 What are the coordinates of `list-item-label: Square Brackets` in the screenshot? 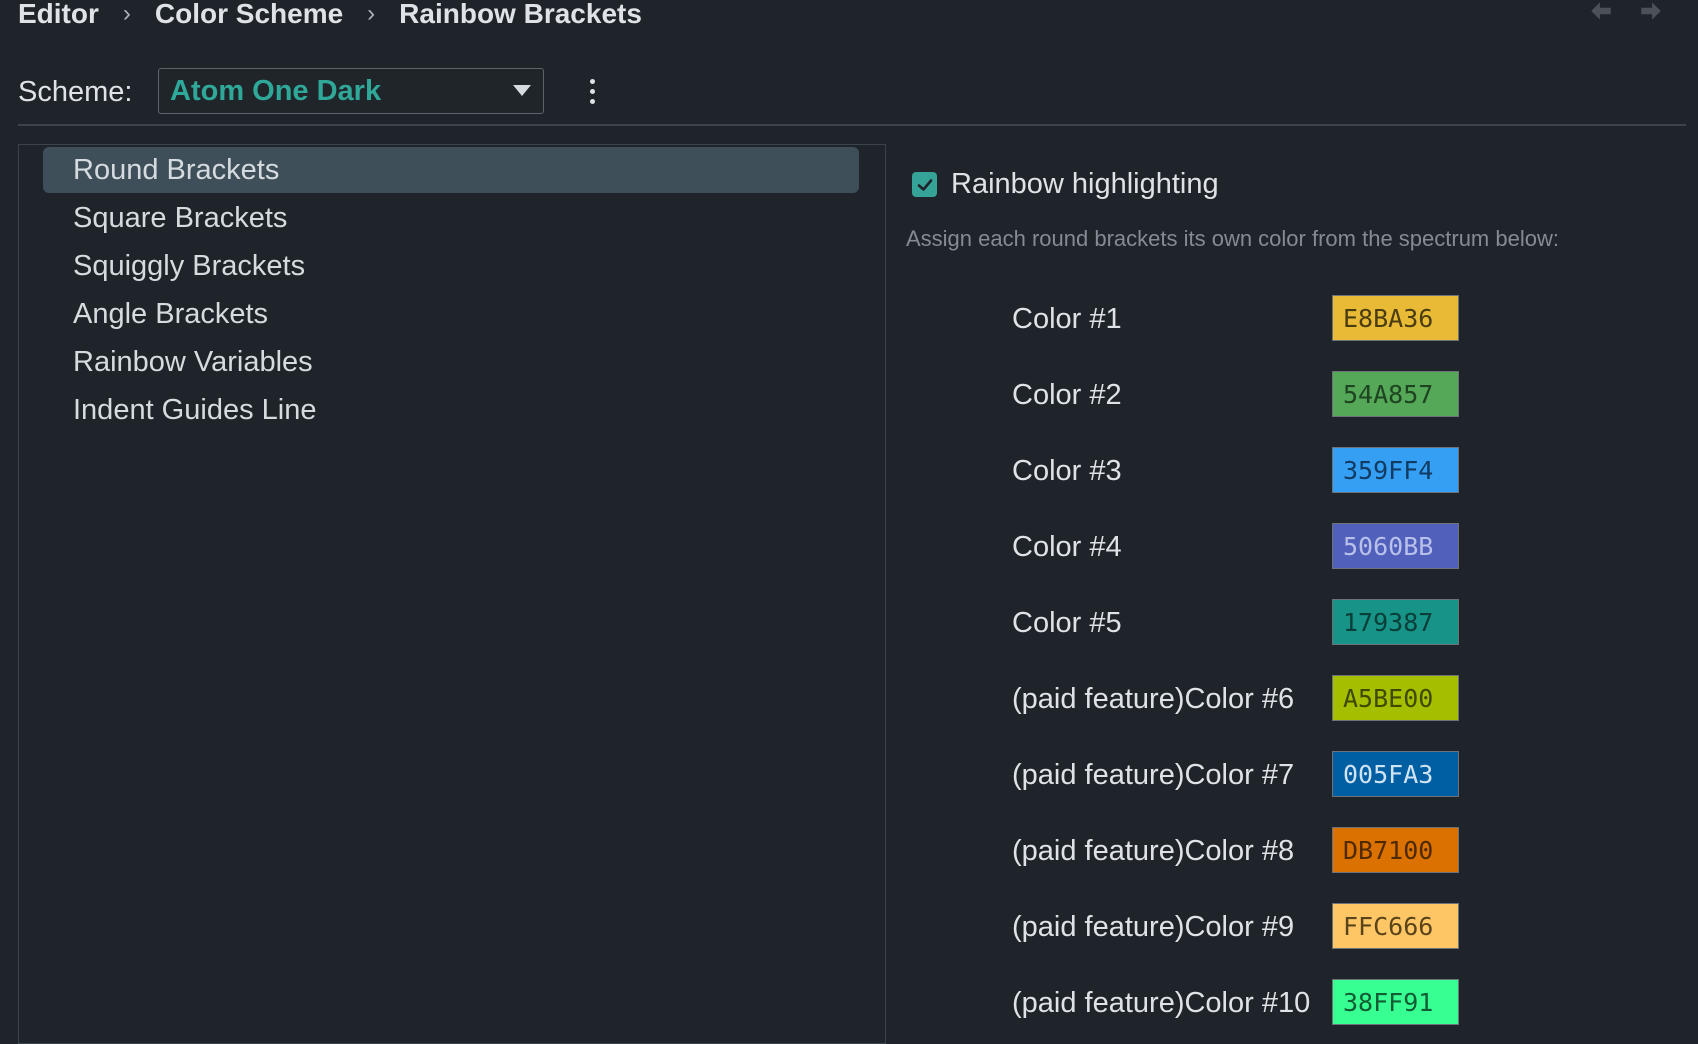 It's located at (180, 217).